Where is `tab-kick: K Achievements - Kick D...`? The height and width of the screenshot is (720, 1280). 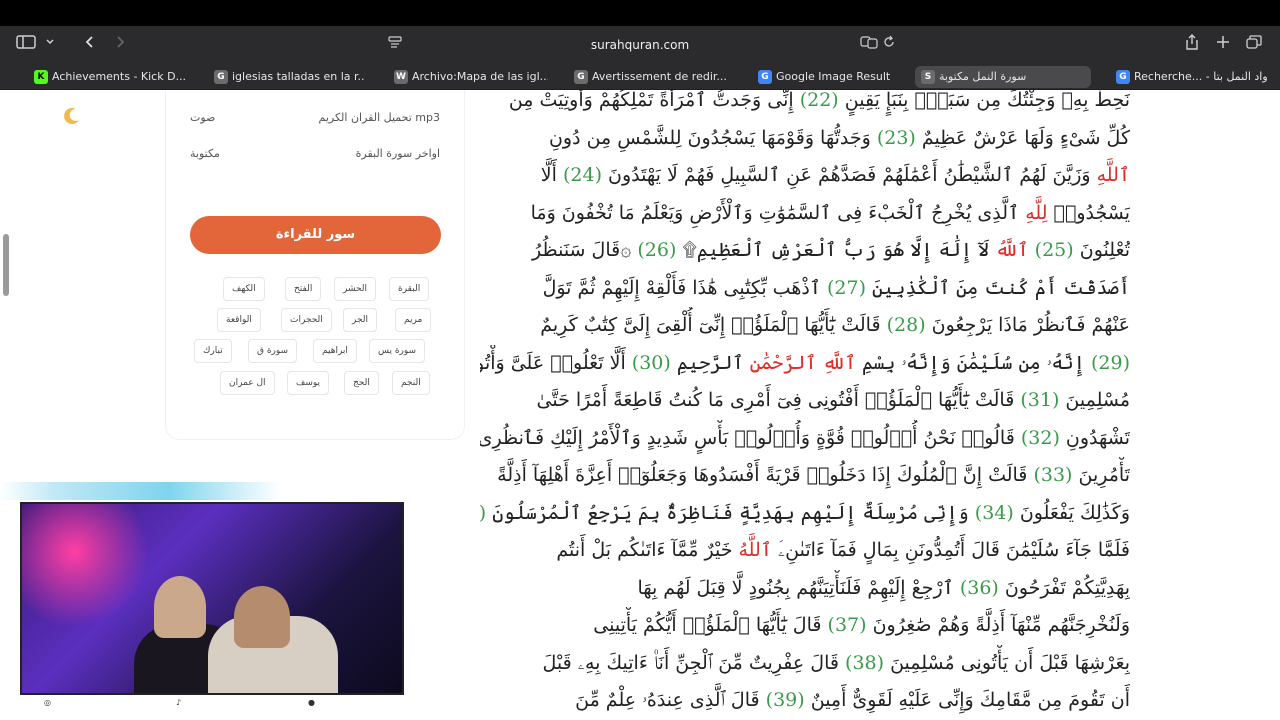 tab-kick: K Achievements - Kick D... is located at coordinates (117, 77).